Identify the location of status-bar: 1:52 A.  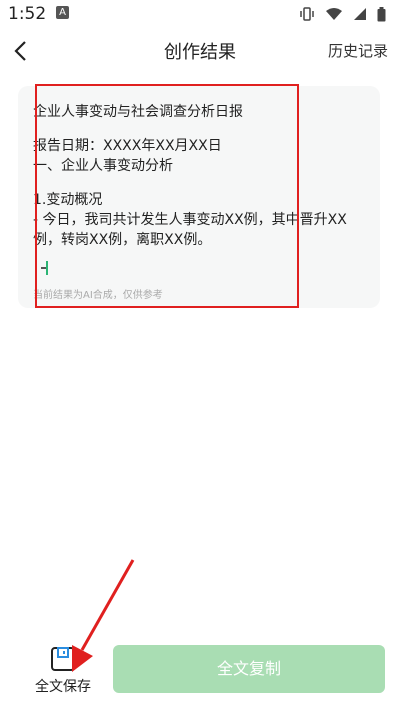
(200, 14).